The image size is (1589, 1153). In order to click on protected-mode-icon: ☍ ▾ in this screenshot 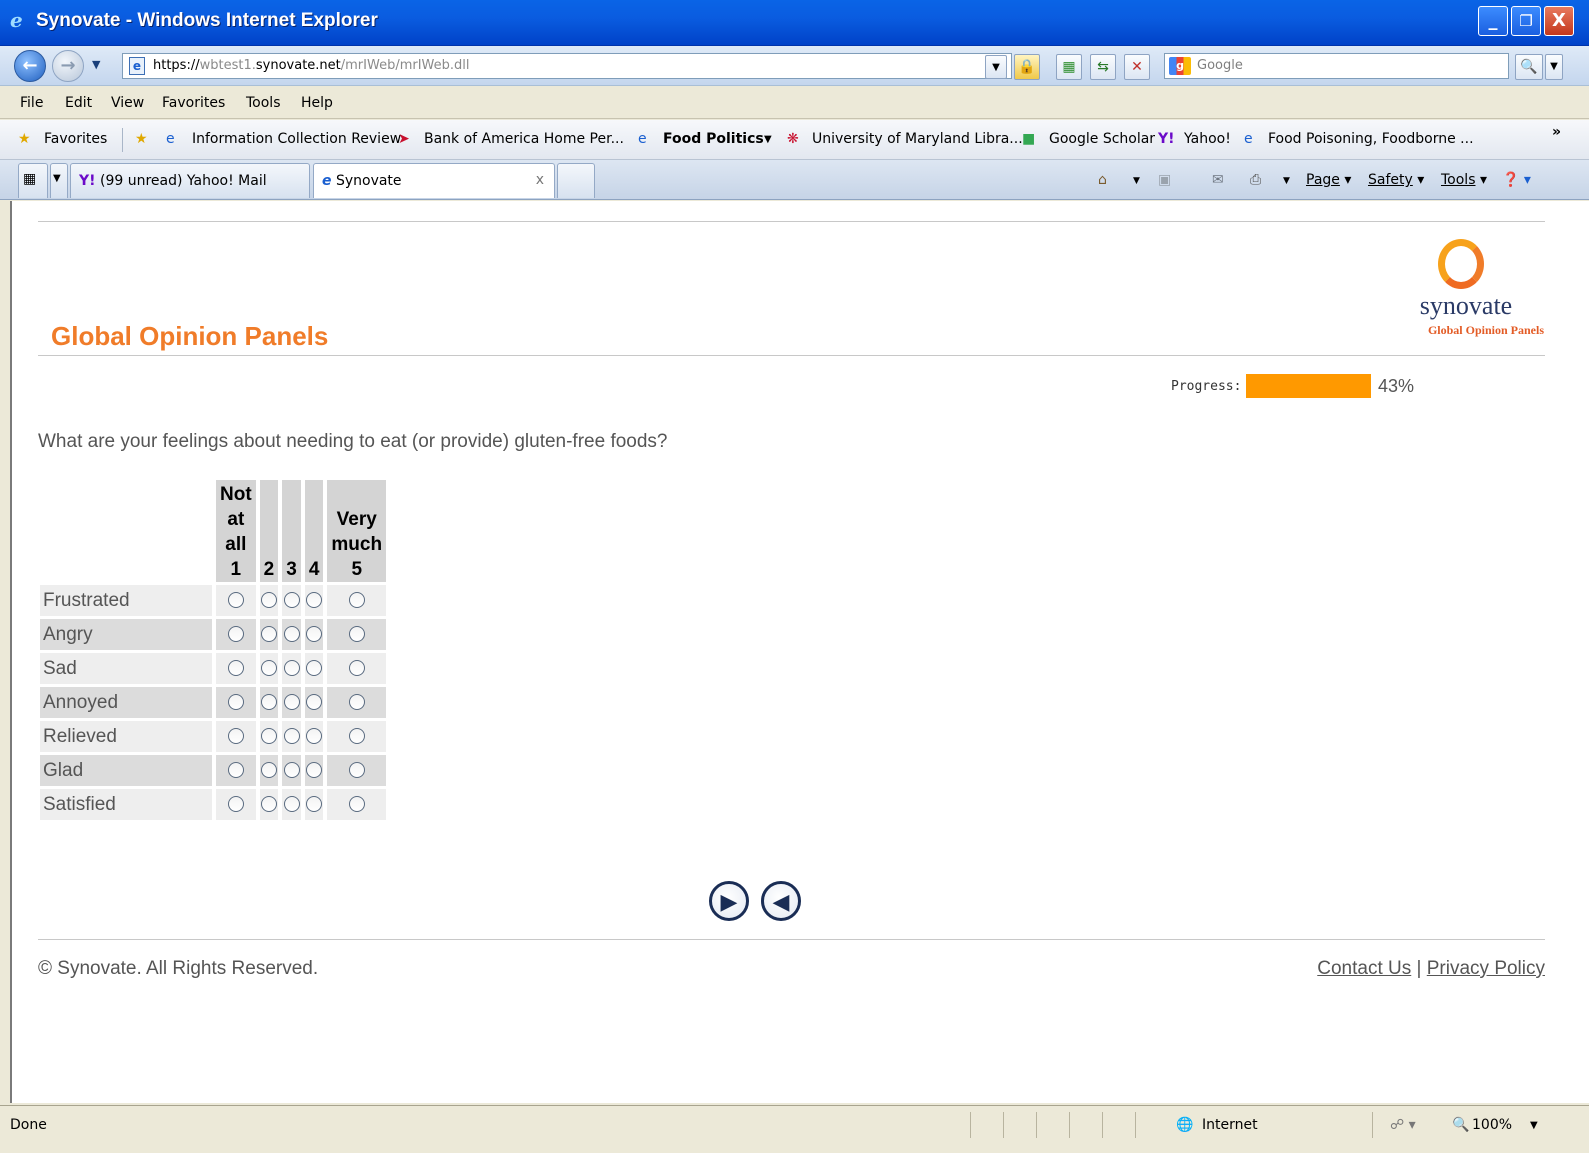, I will do `click(1403, 1125)`.